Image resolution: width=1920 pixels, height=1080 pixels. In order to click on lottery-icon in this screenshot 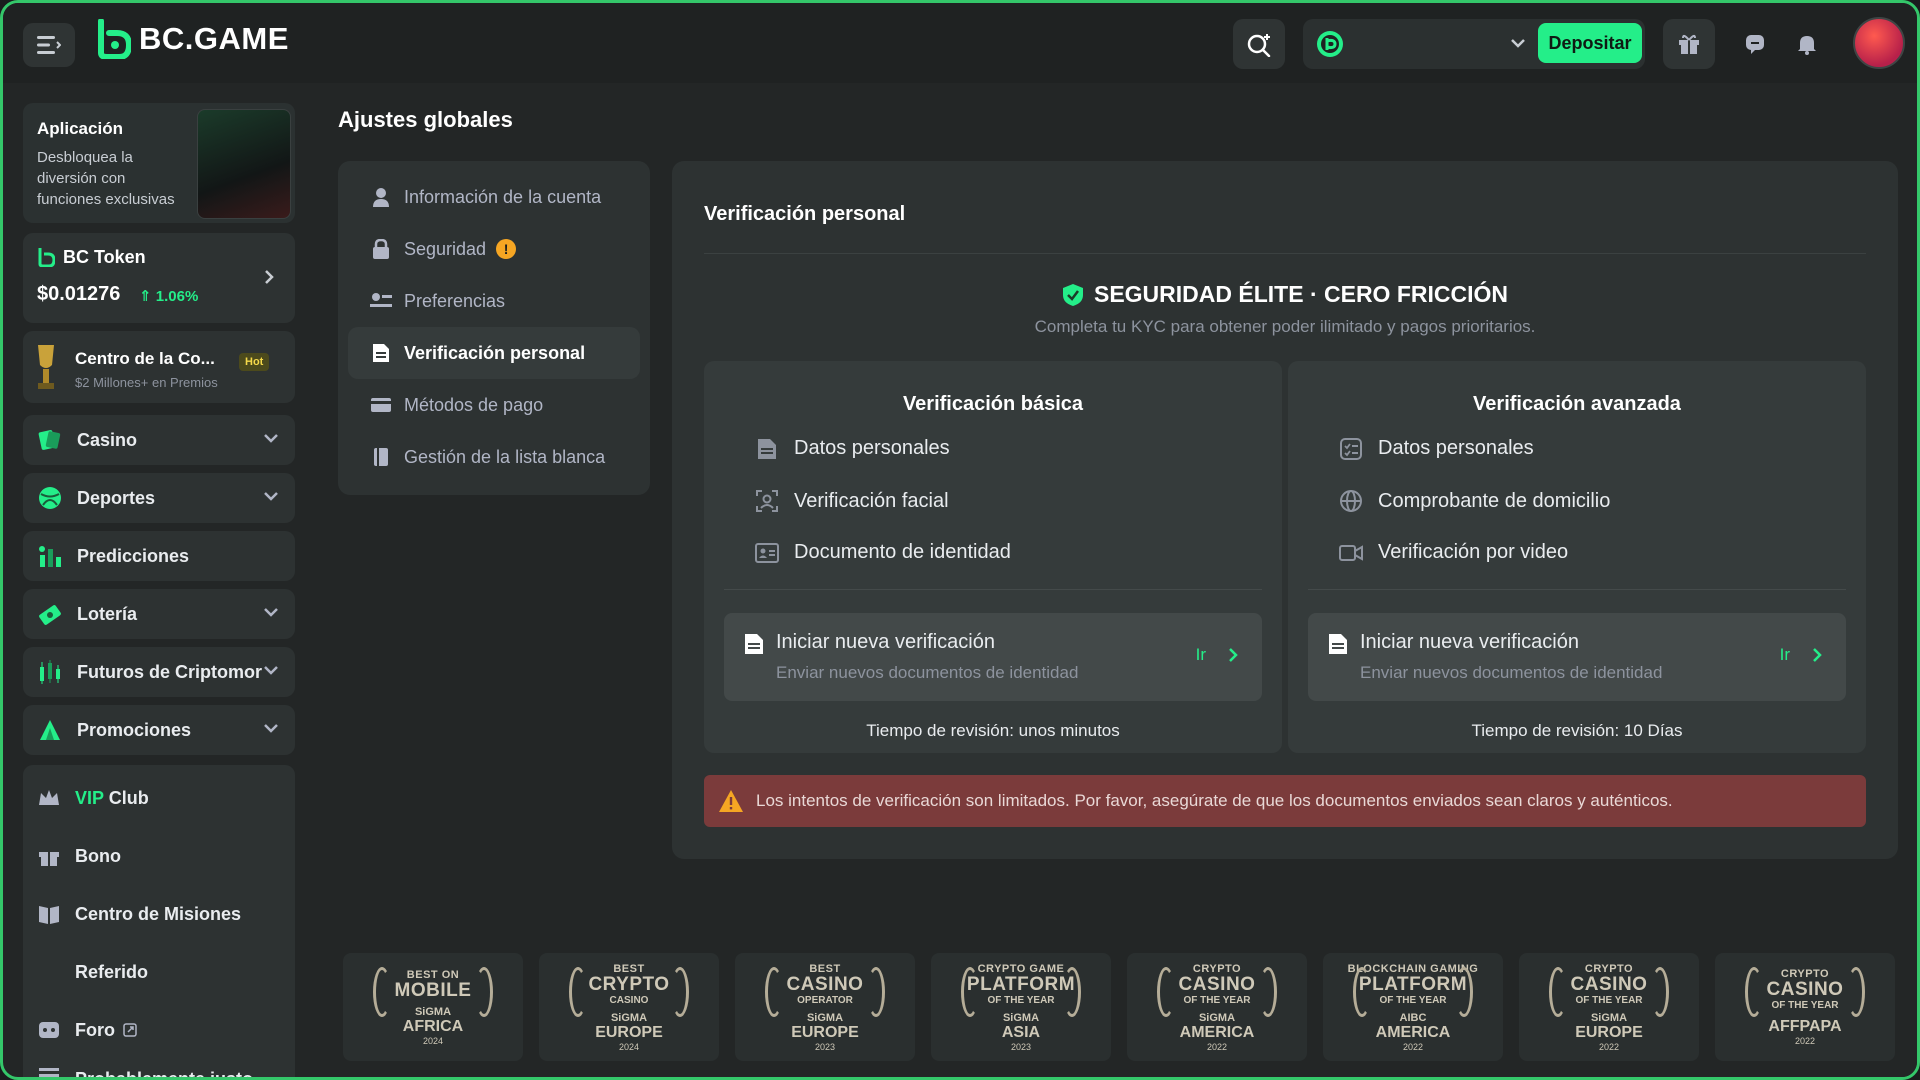, I will do `click(50, 615)`.